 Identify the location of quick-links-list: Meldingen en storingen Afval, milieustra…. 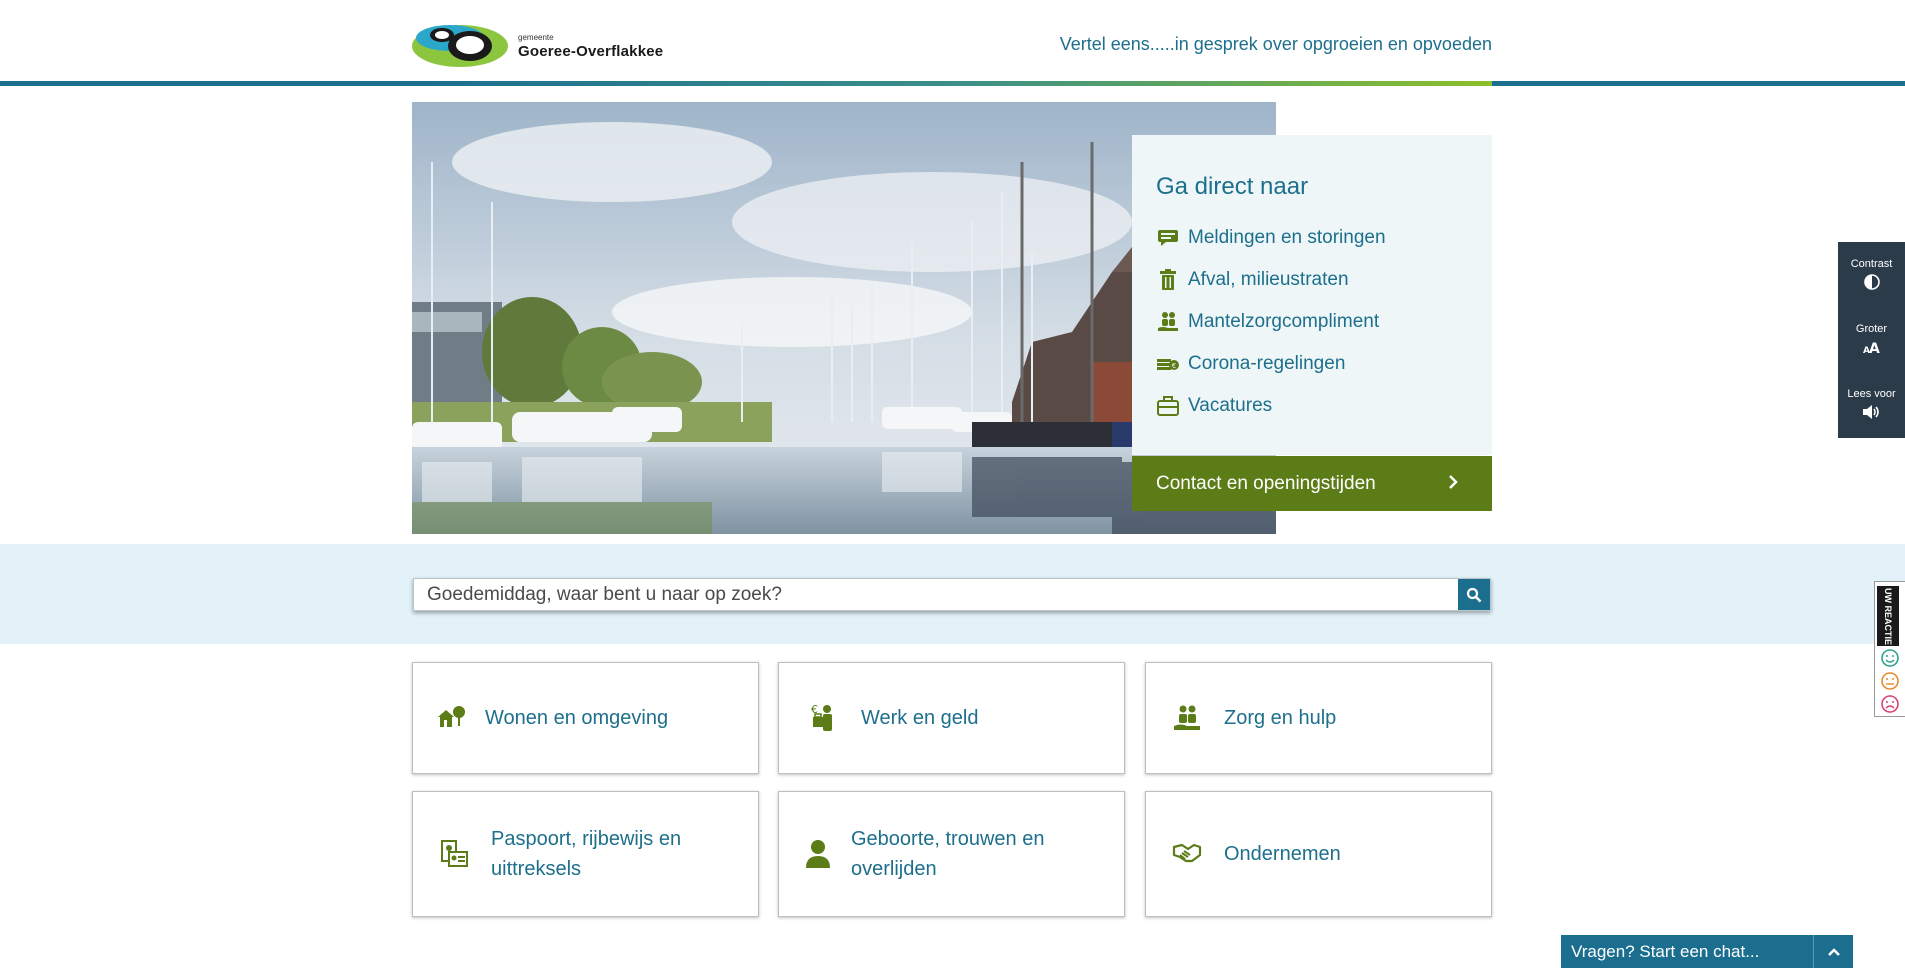
(1271, 322).